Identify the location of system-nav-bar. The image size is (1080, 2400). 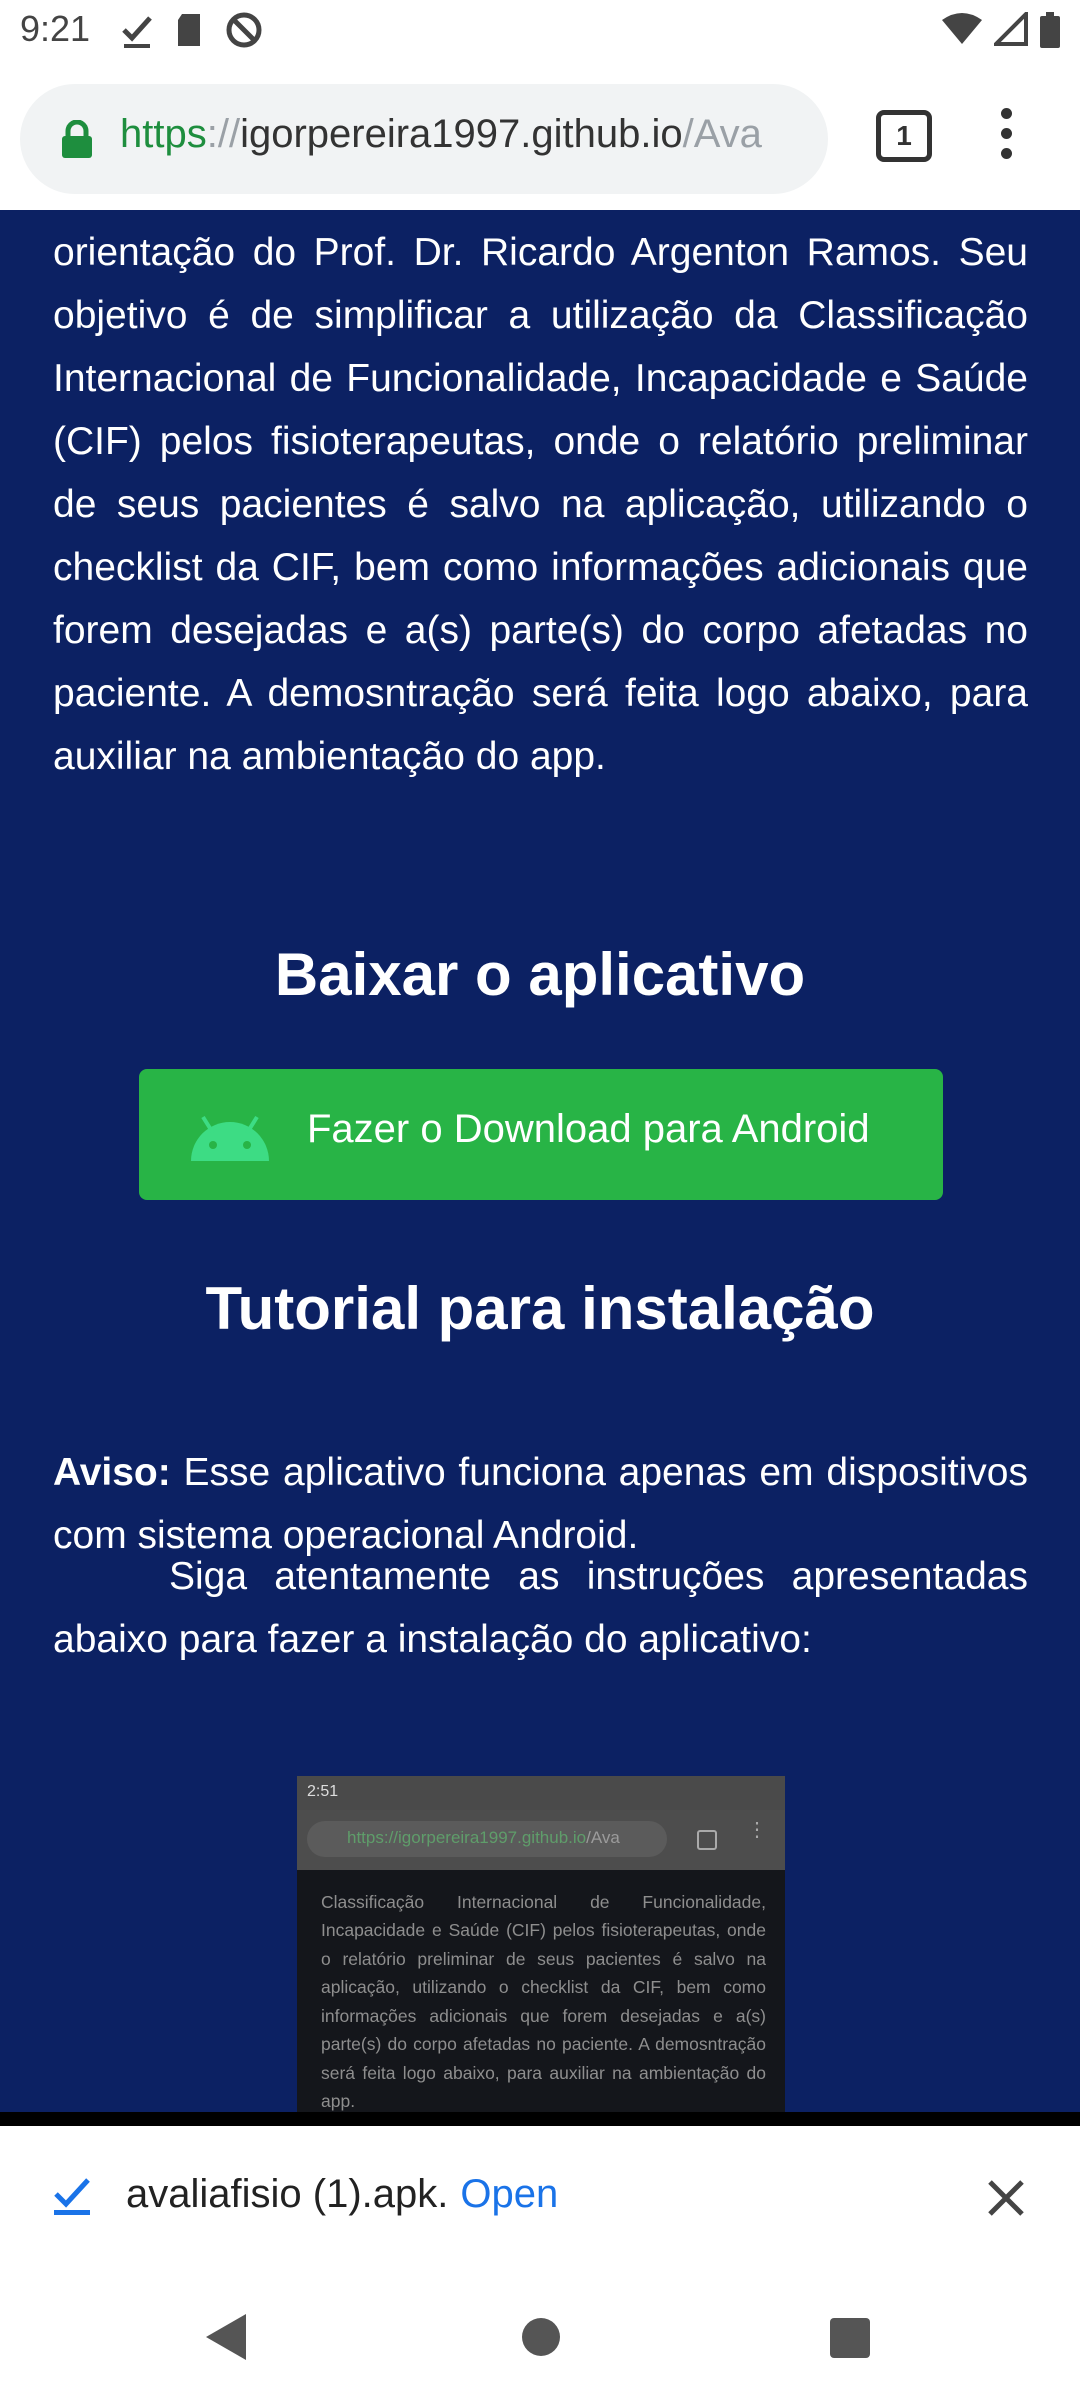
(540, 2337).